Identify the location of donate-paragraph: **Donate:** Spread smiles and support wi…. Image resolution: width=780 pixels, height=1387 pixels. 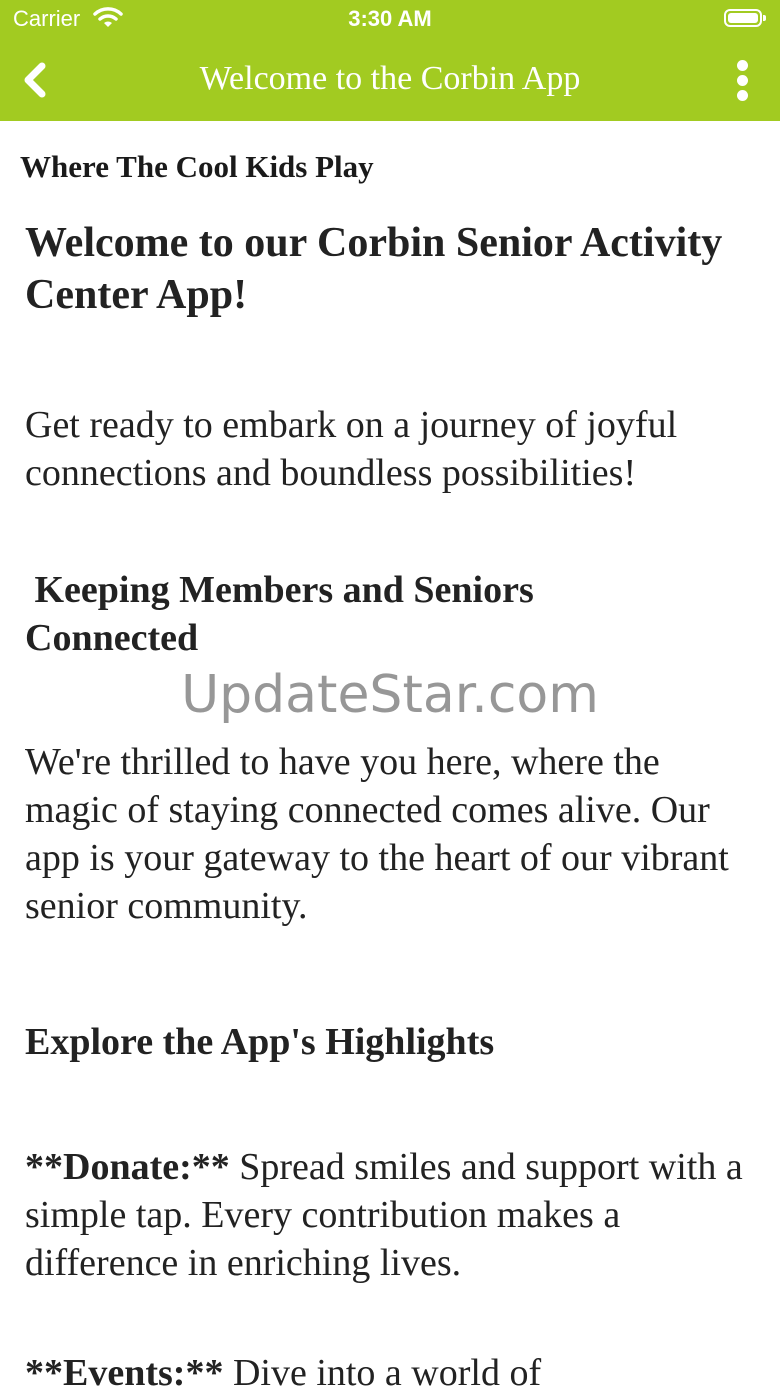
(390, 1215).